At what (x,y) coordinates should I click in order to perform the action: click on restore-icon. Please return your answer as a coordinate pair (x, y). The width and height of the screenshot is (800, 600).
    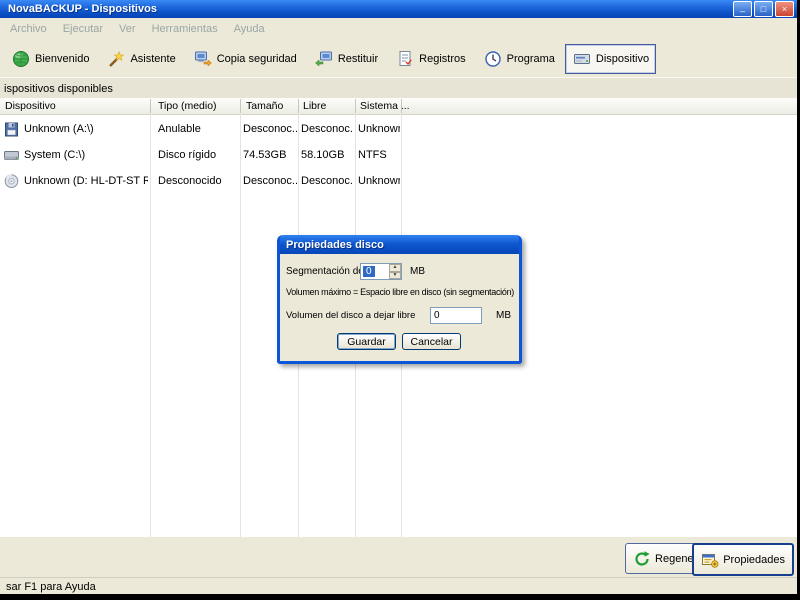
    Looking at the image, I should click on (323, 59).